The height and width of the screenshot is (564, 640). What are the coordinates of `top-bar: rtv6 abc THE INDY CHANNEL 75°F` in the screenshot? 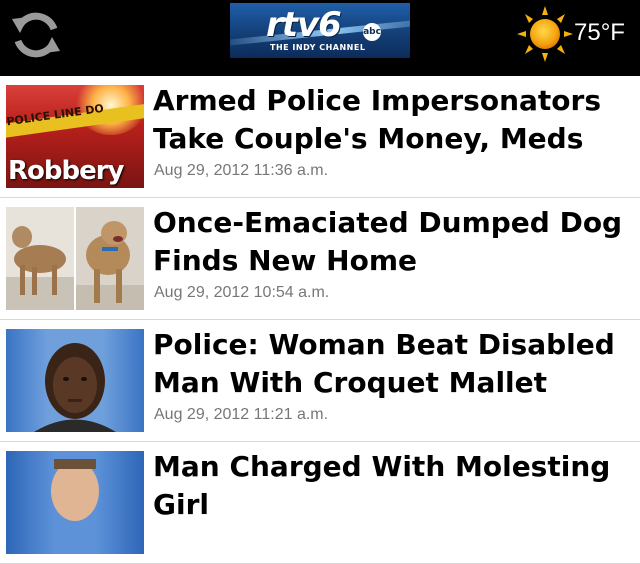 It's located at (320, 38).